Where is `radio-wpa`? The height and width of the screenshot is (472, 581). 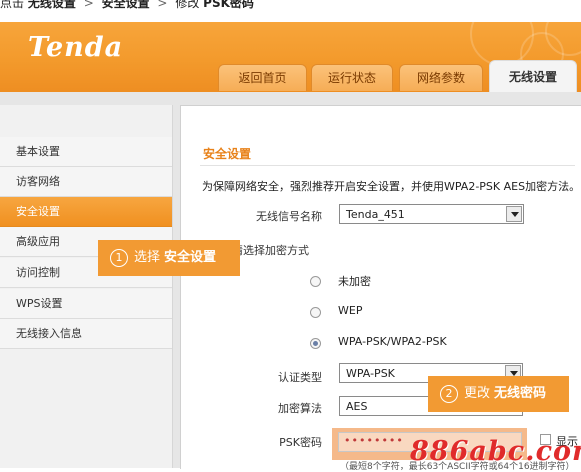
radio-wpa is located at coordinates (315, 343).